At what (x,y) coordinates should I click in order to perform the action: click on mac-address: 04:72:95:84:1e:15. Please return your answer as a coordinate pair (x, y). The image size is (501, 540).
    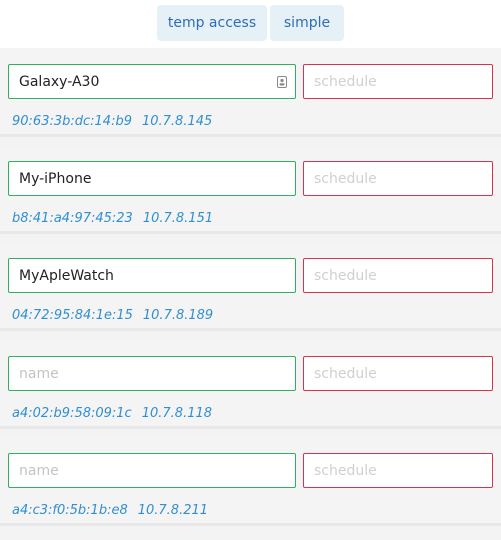
    Looking at the image, I should click on (72, 315).